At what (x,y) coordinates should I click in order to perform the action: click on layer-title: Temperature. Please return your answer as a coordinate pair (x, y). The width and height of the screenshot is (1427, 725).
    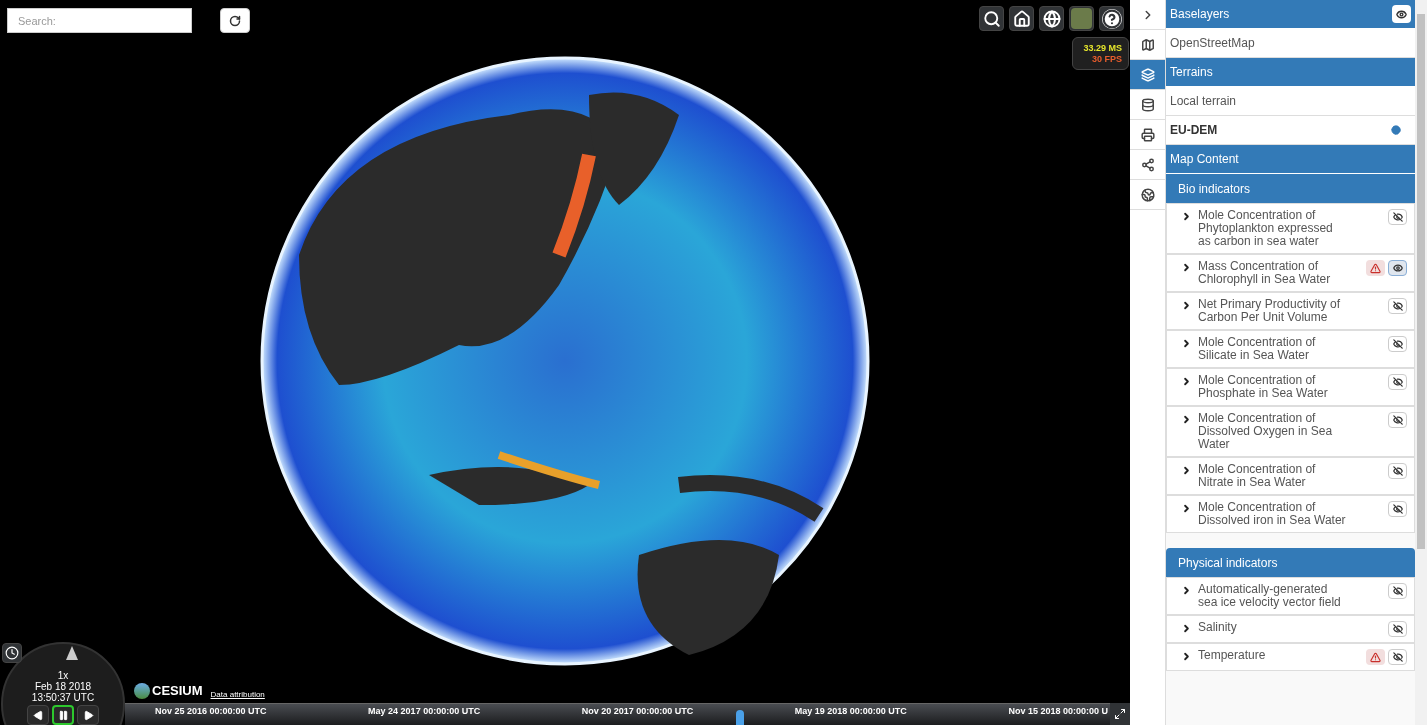
    Looking at the image, I should click on (1232, 655).